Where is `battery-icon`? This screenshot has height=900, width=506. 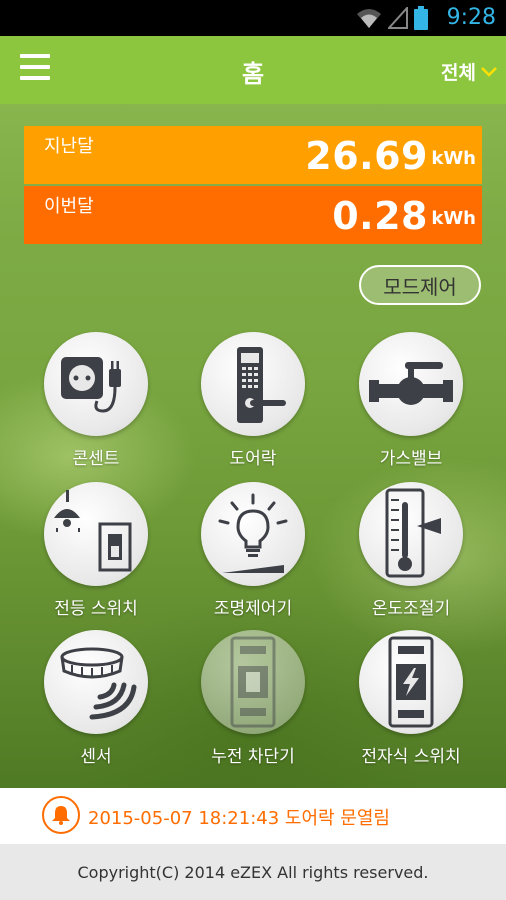
battery-icon is located at coordinates (421, 18).